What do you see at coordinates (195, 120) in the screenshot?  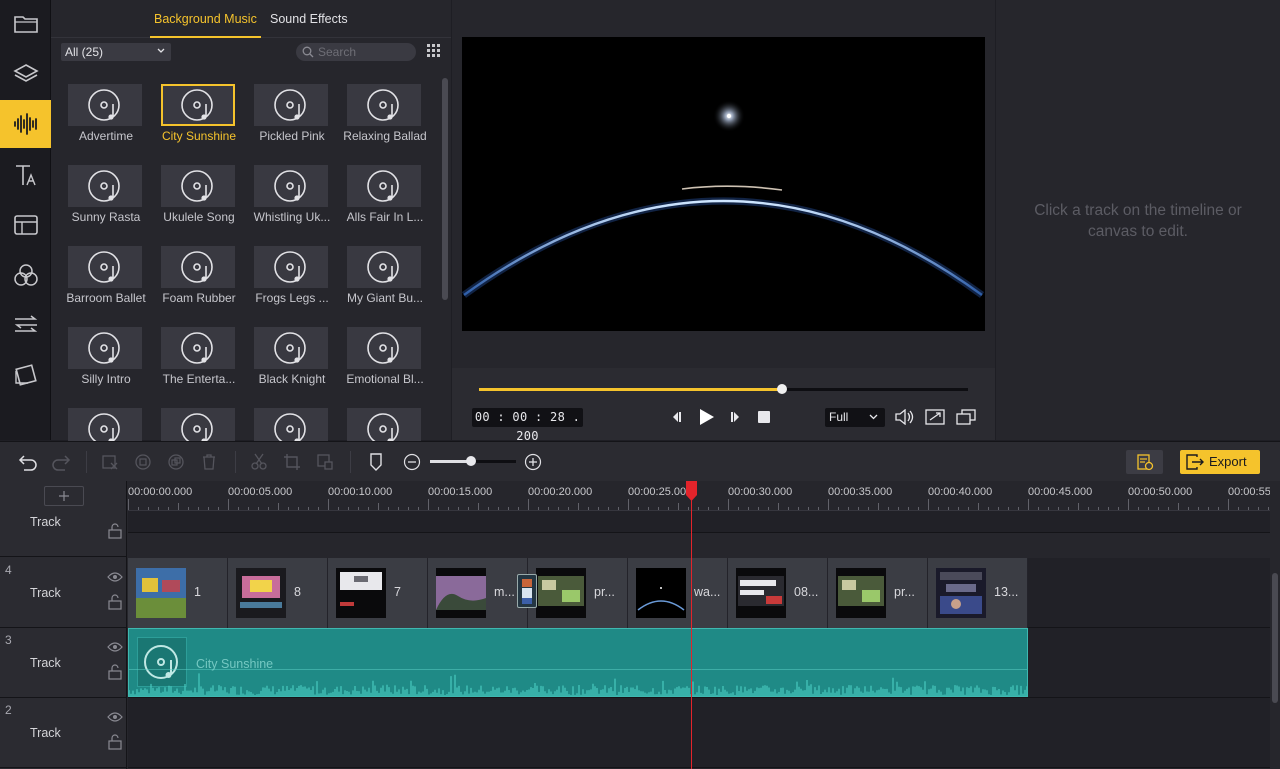 I see `music-item: City Sunshine` at bounding box center [195, 120].